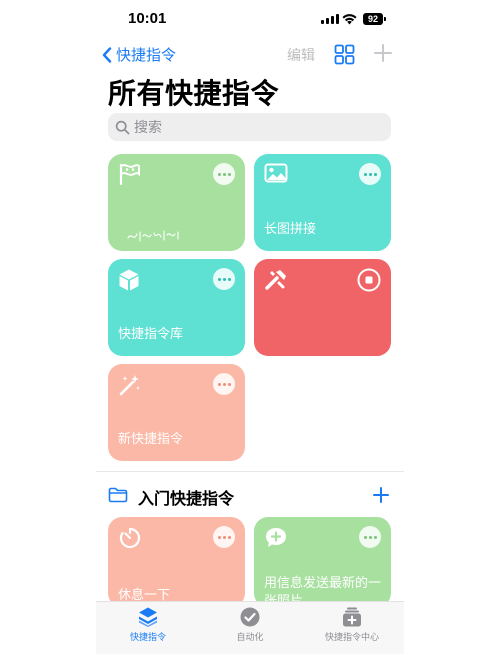 The height and width of the screenshot is (654, 500). I want to click on tools-icon, so click(275, 280).